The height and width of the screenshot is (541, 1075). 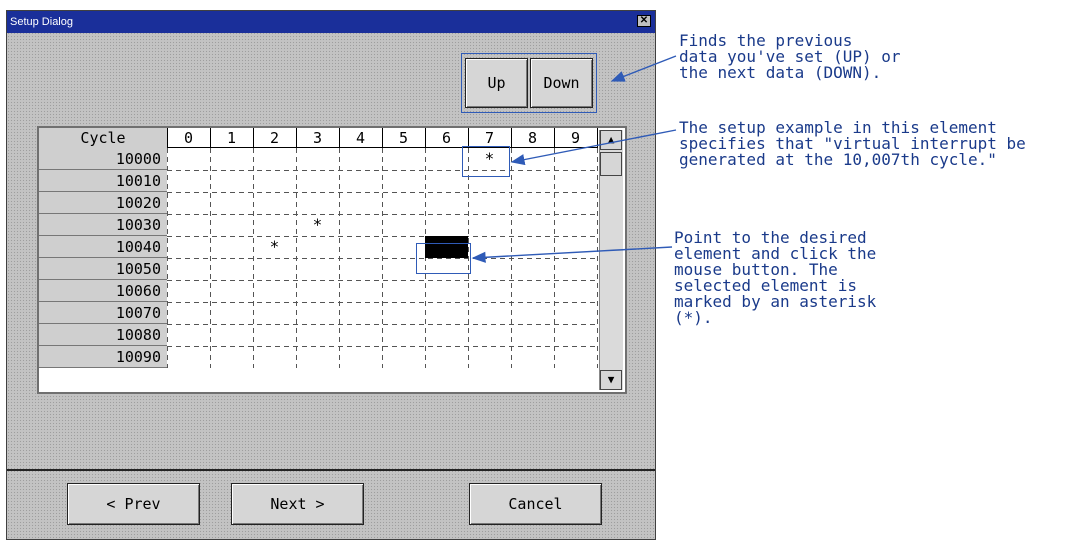 I want to click on scroll-down-icon: ▼, so click(x=611, y=380).